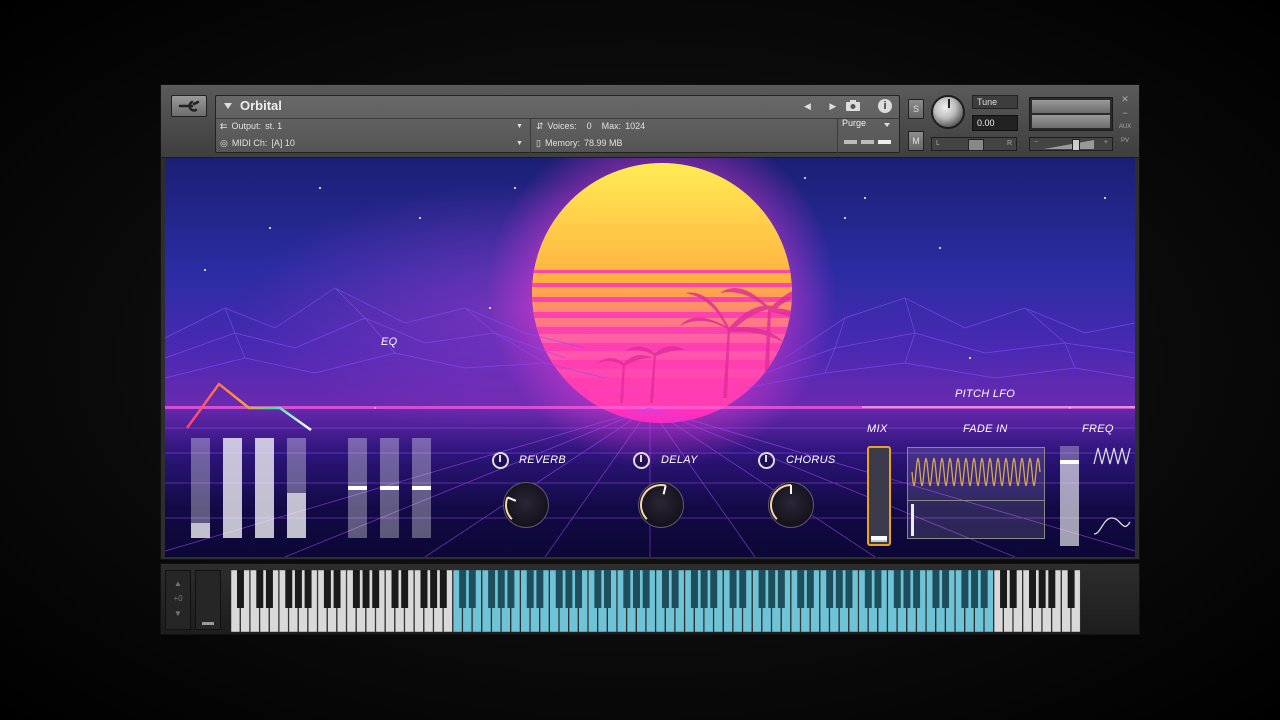  What do you see at coordinates (1125, 99) in the screenshot?
I see `close-icon: ✕` at bounding box center [1125, 99].